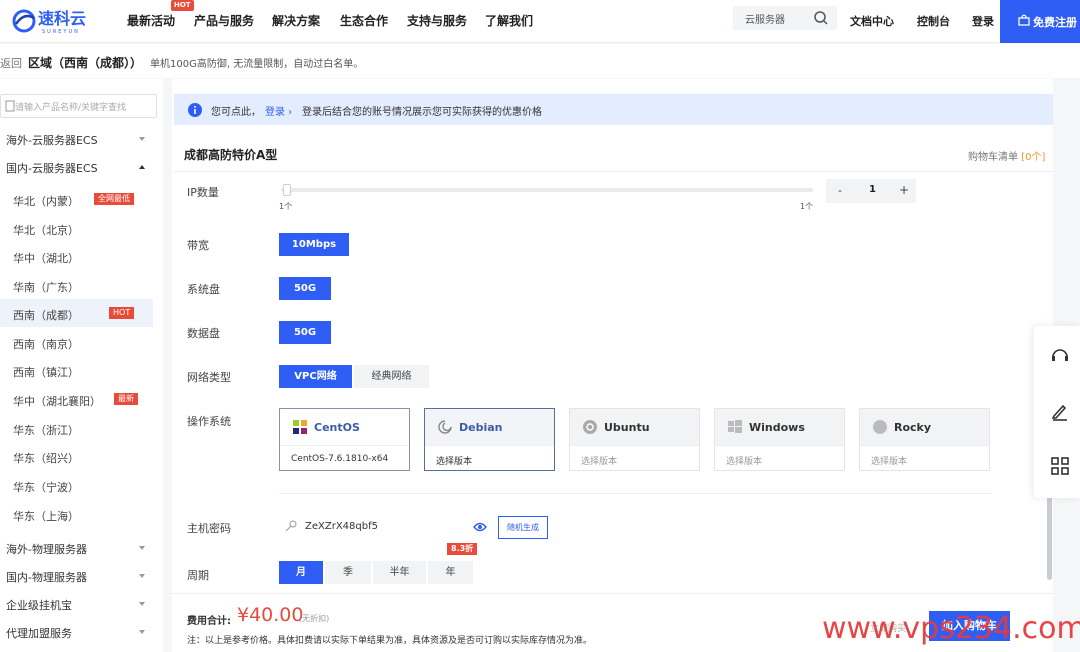 This screenshot has width=1080, height=652. What do you see at coordinates (11, 63) in the screenshot?
I see `back-link: 返回` at bounding box center [11, 63].